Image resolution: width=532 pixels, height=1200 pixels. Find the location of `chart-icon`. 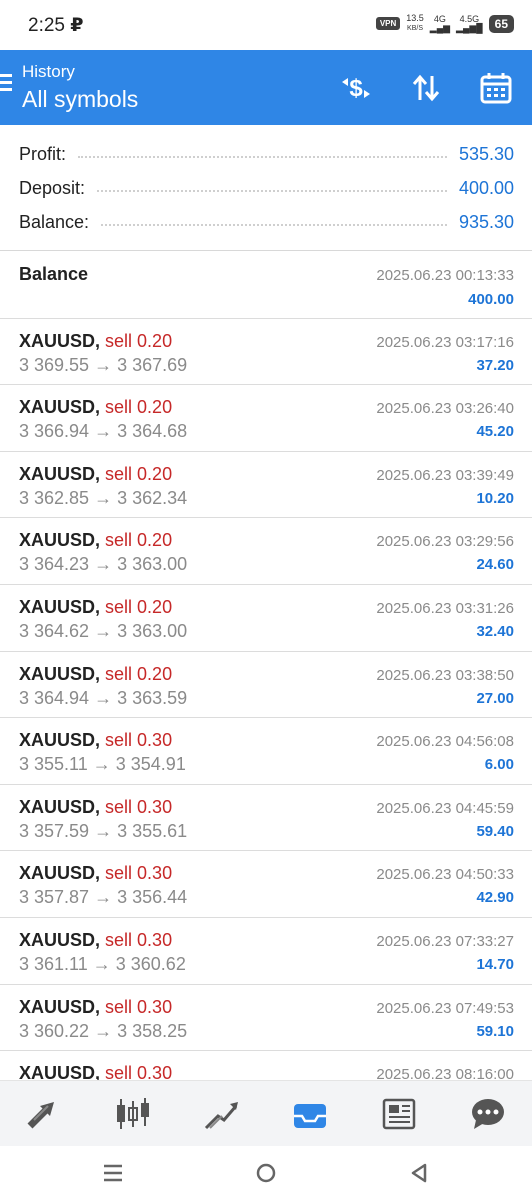

chart-icon is located at coordinates (133, 1114).